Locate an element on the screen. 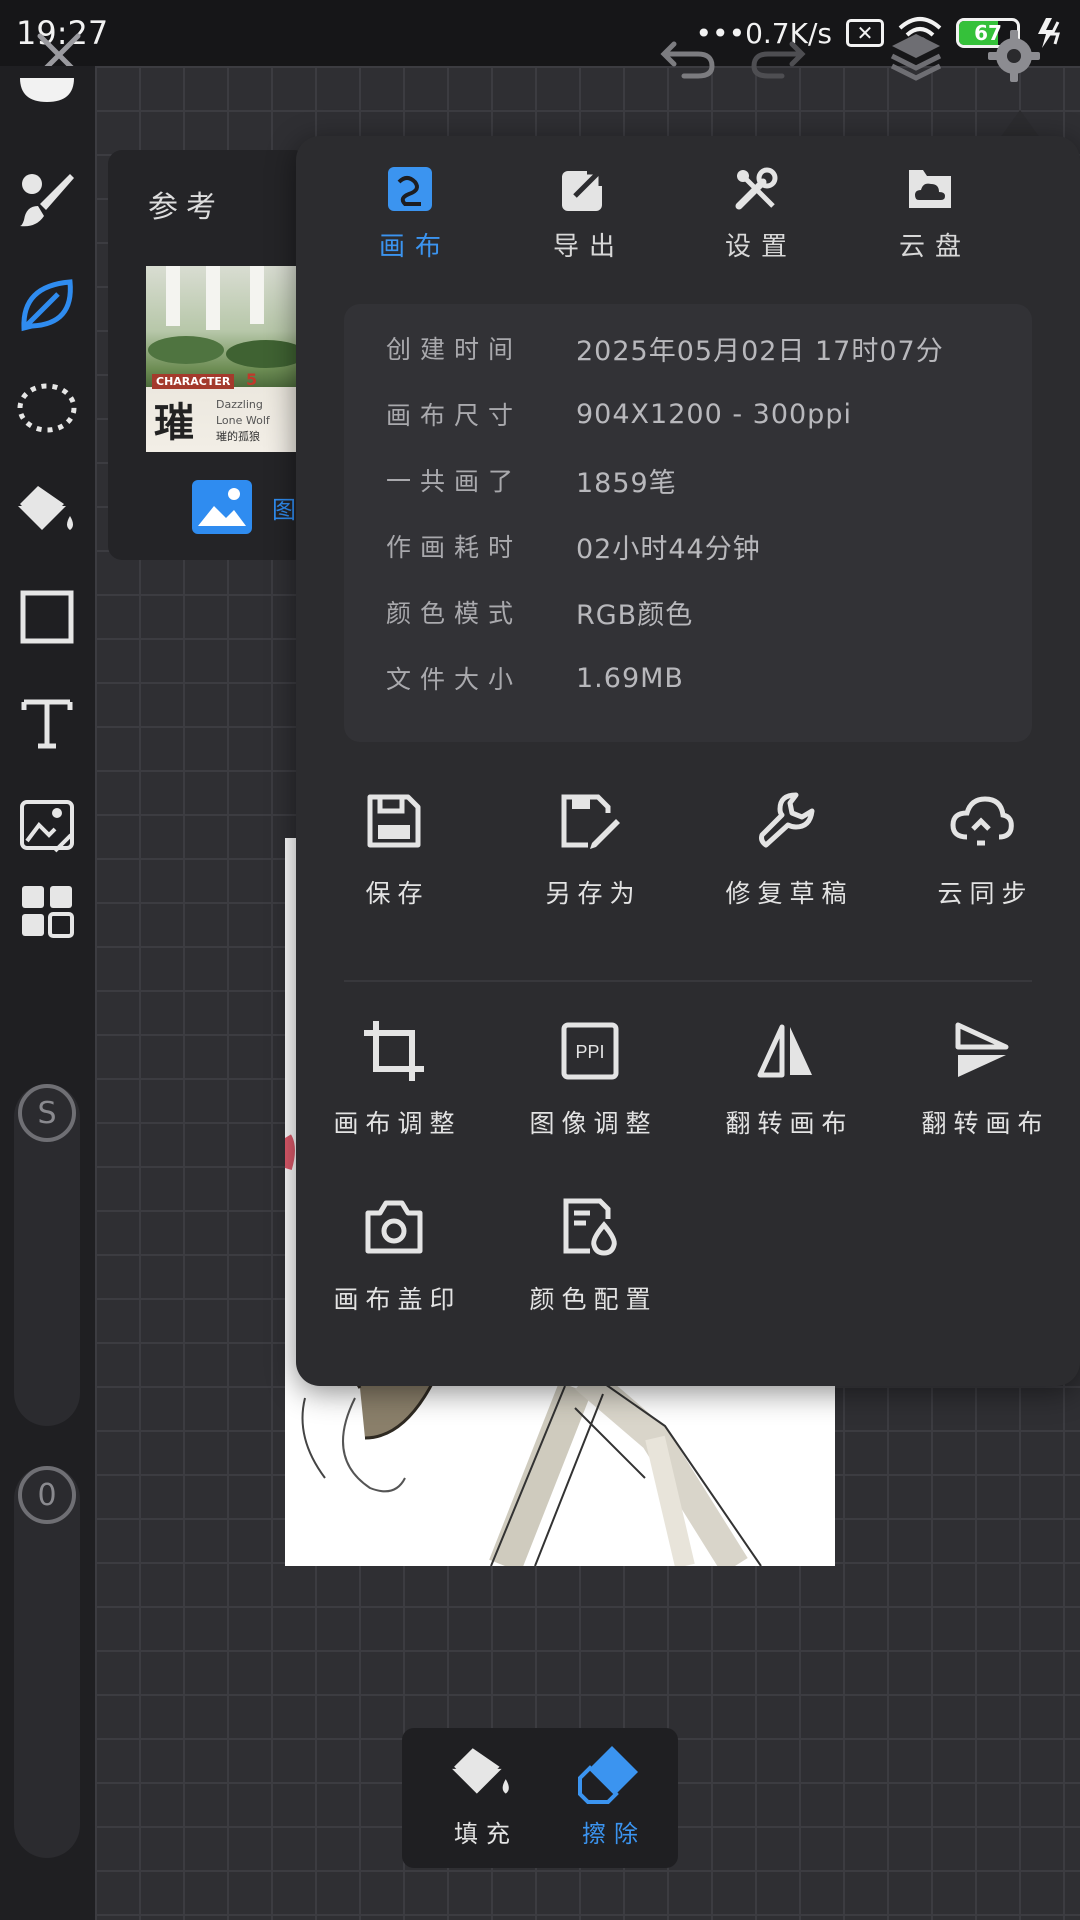  grid-menu-tool is located at coordinates (47, 911).